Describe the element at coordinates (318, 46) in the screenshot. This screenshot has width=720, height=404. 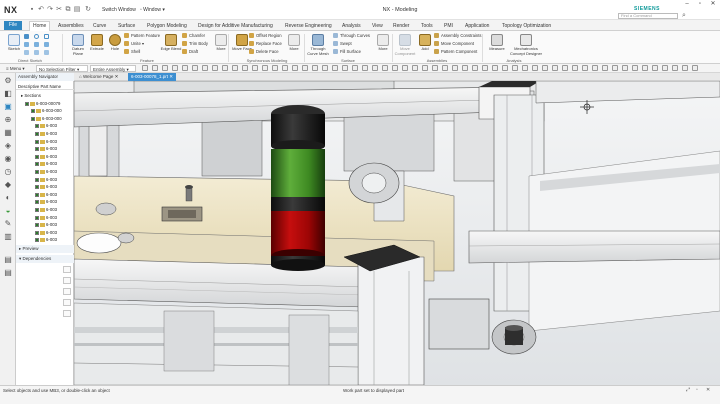
I see `through-curve-mesh-button: Through Curve Mesh` at that location.